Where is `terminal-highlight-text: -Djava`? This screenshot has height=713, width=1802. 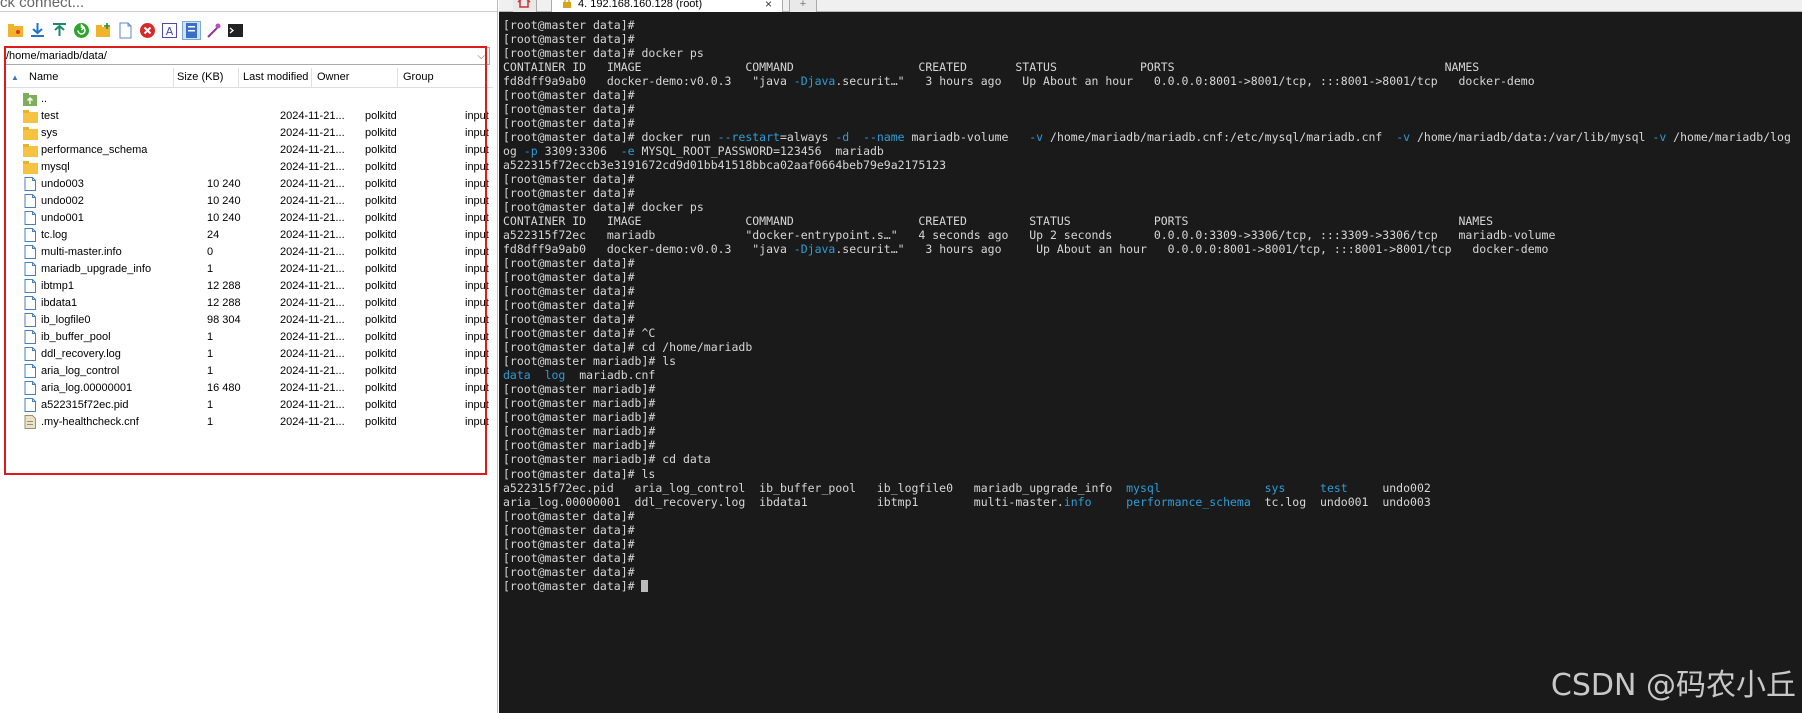
terminal-highlight-text: -Djava is located at coordinates (814, 249).